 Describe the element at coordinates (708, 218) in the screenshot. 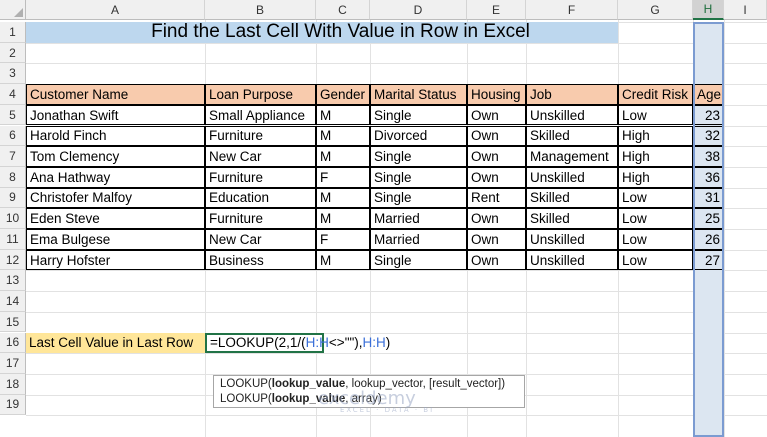

I see `table-cell: 25` at that location.